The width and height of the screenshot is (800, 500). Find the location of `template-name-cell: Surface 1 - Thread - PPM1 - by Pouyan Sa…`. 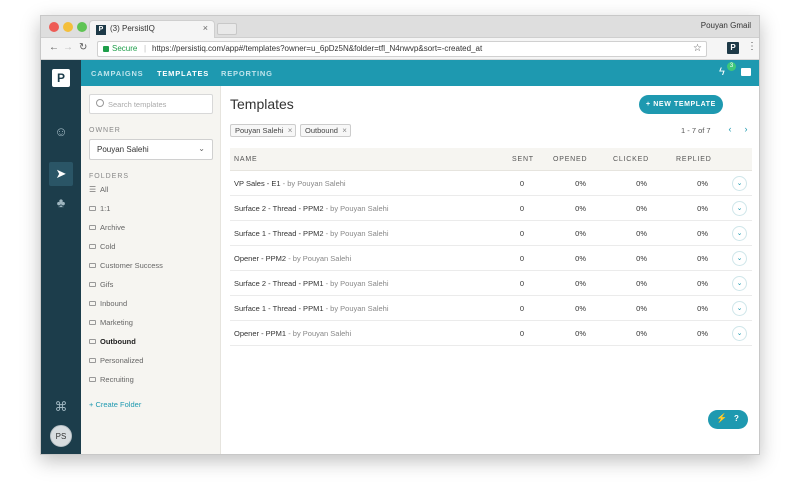

template-name-cell: Surface 1 - Thread - PPM1 - by Pouyan Sa… is located at coordinates (311, 308).